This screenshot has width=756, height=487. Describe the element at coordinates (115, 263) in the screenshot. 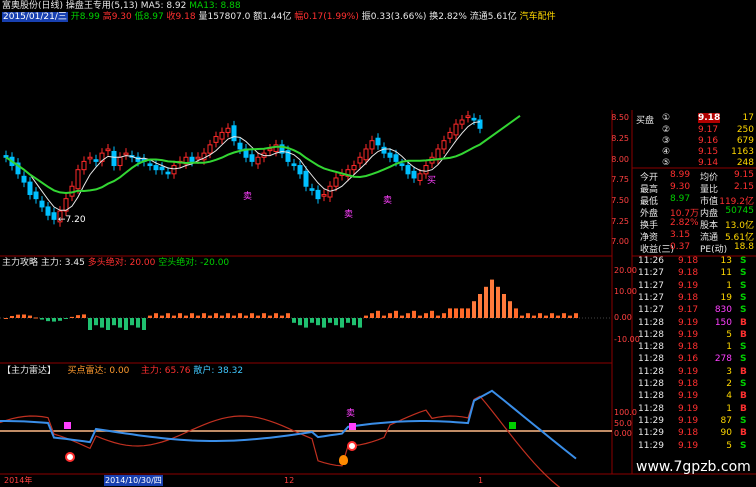

I see `panel2-header: 主力攻略 主力: 3.45 多头绝对: 20.00 空头绝对: -20.00` at that location.